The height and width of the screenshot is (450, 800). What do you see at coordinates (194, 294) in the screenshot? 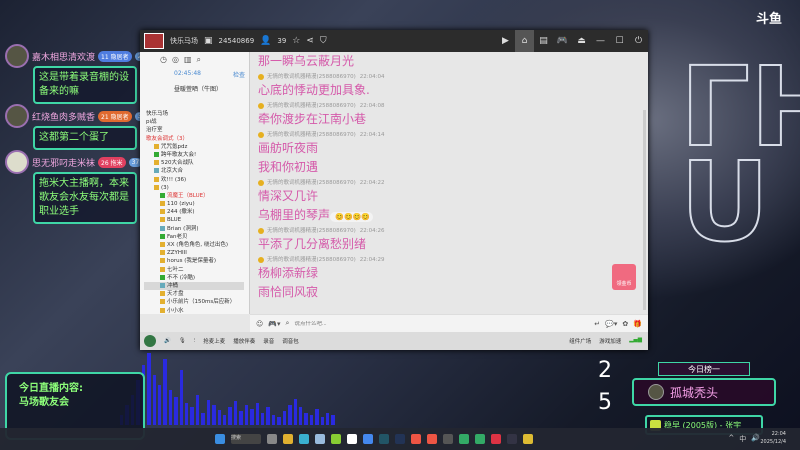
I see `channel-tree-item: 天才盘` at bounding box center [194, 294].